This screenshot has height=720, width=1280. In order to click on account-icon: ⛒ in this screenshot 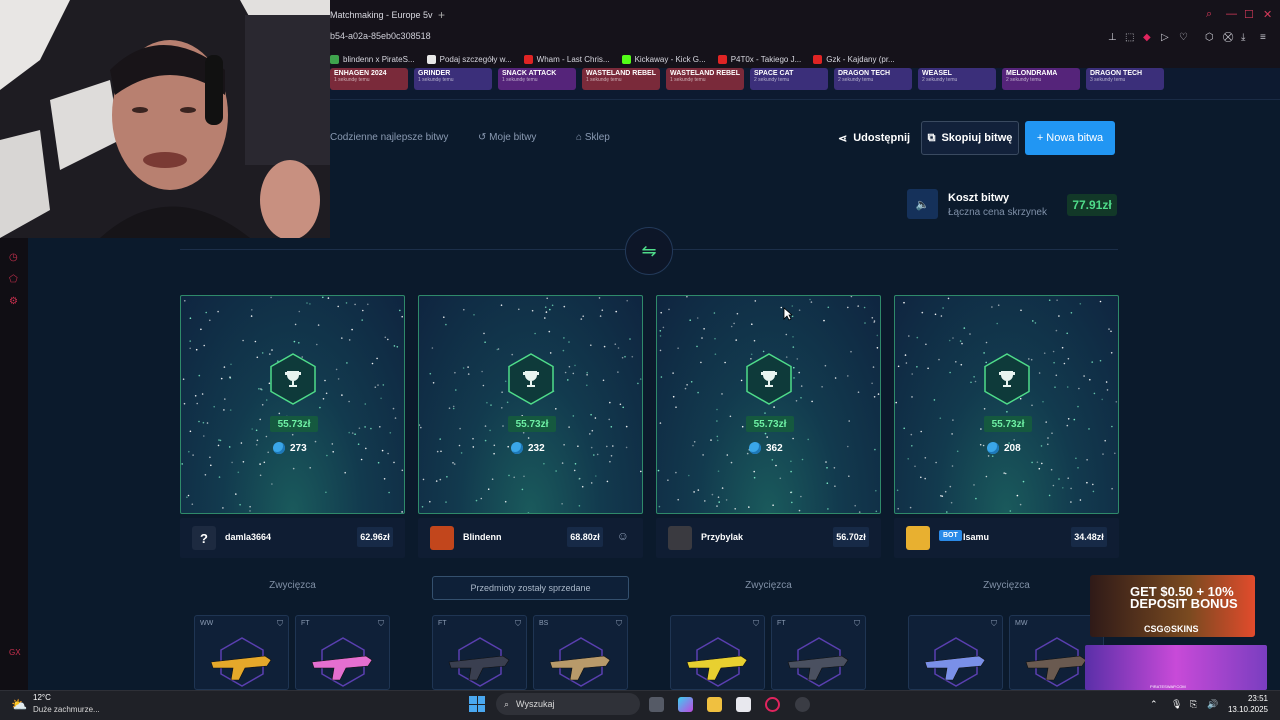, I will do `click(1228, 37)`.